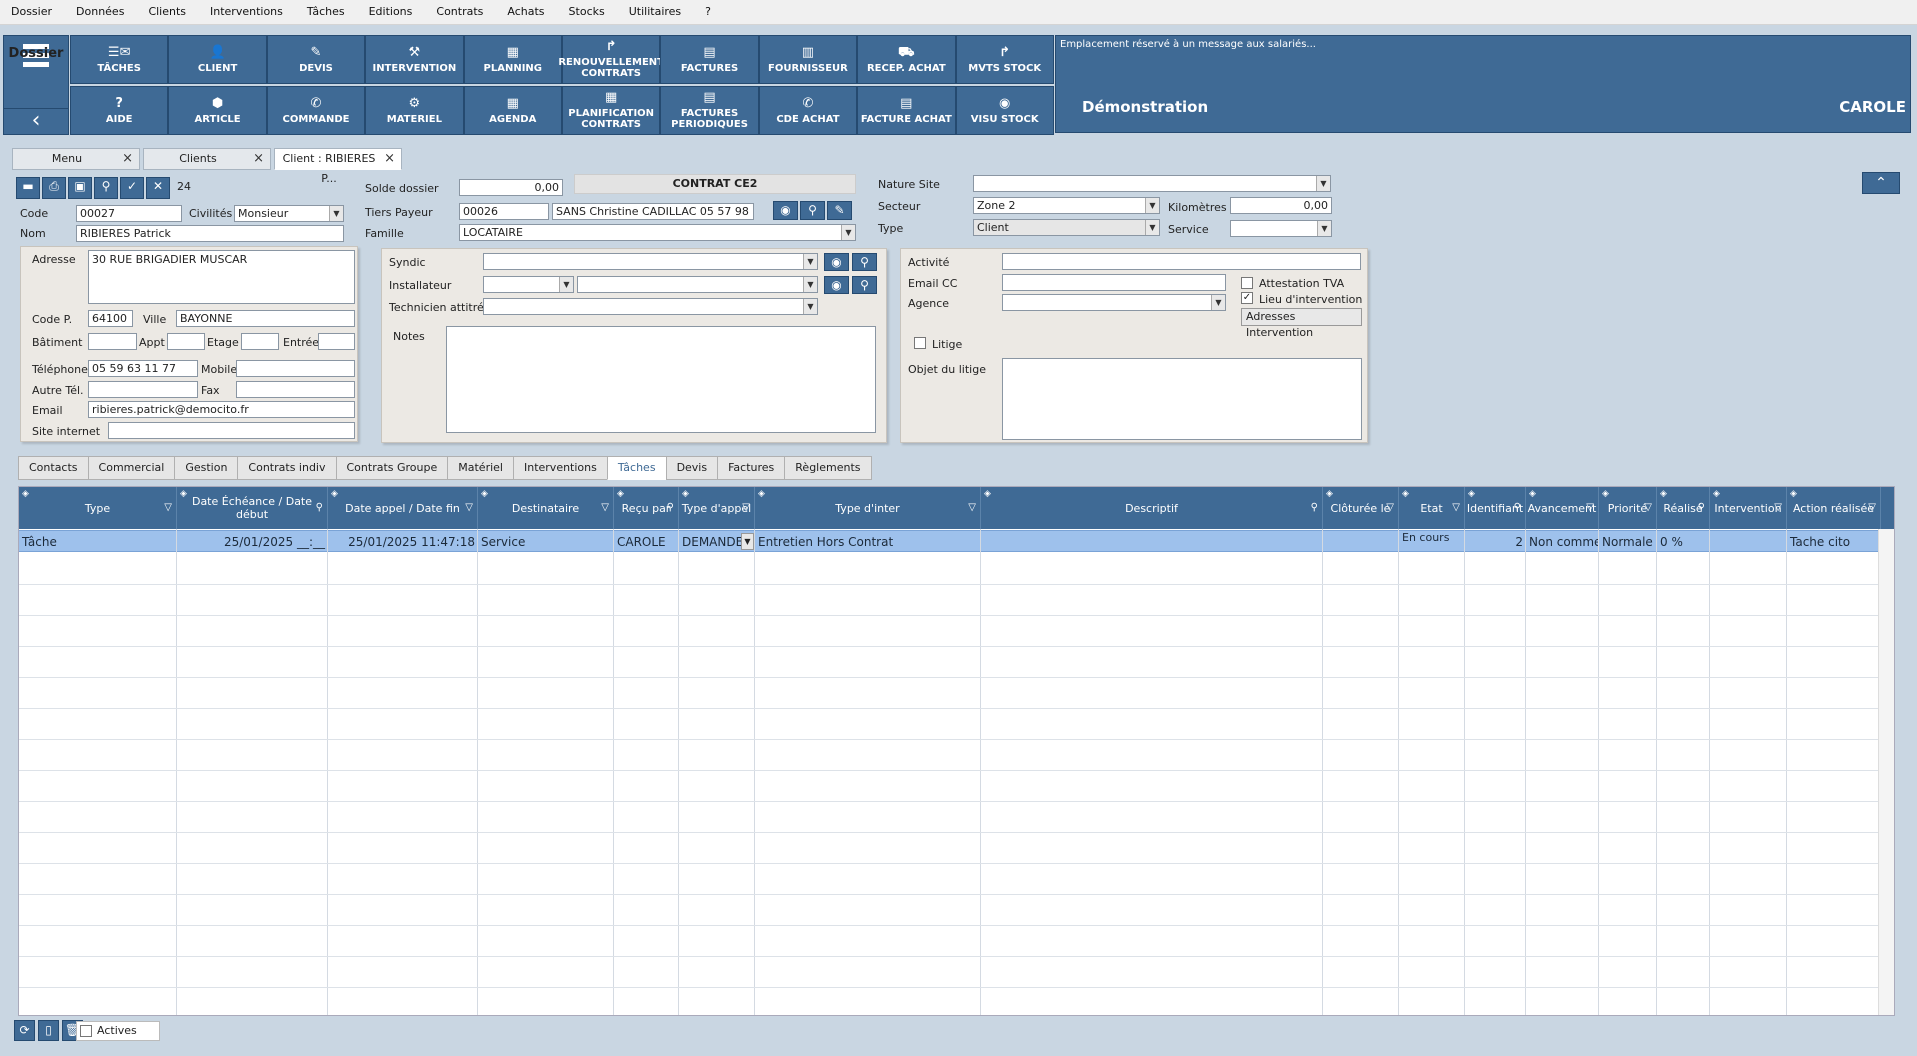 This screenshot has height=1056, width=1917. What do you see at coordinates (650, 261) in the screenshot?
I see `syndic-select: ▼` at bounding box center [650, 261].